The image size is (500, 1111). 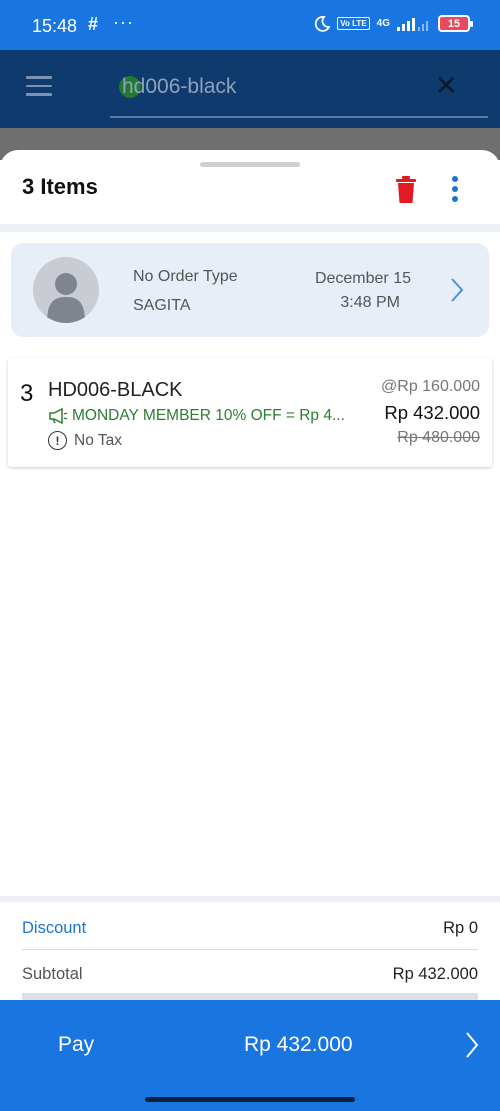 What do you see at coordinates (383, 23) in the screenshot?
I see `network-type: 4G` at bounding box center [383, 23].